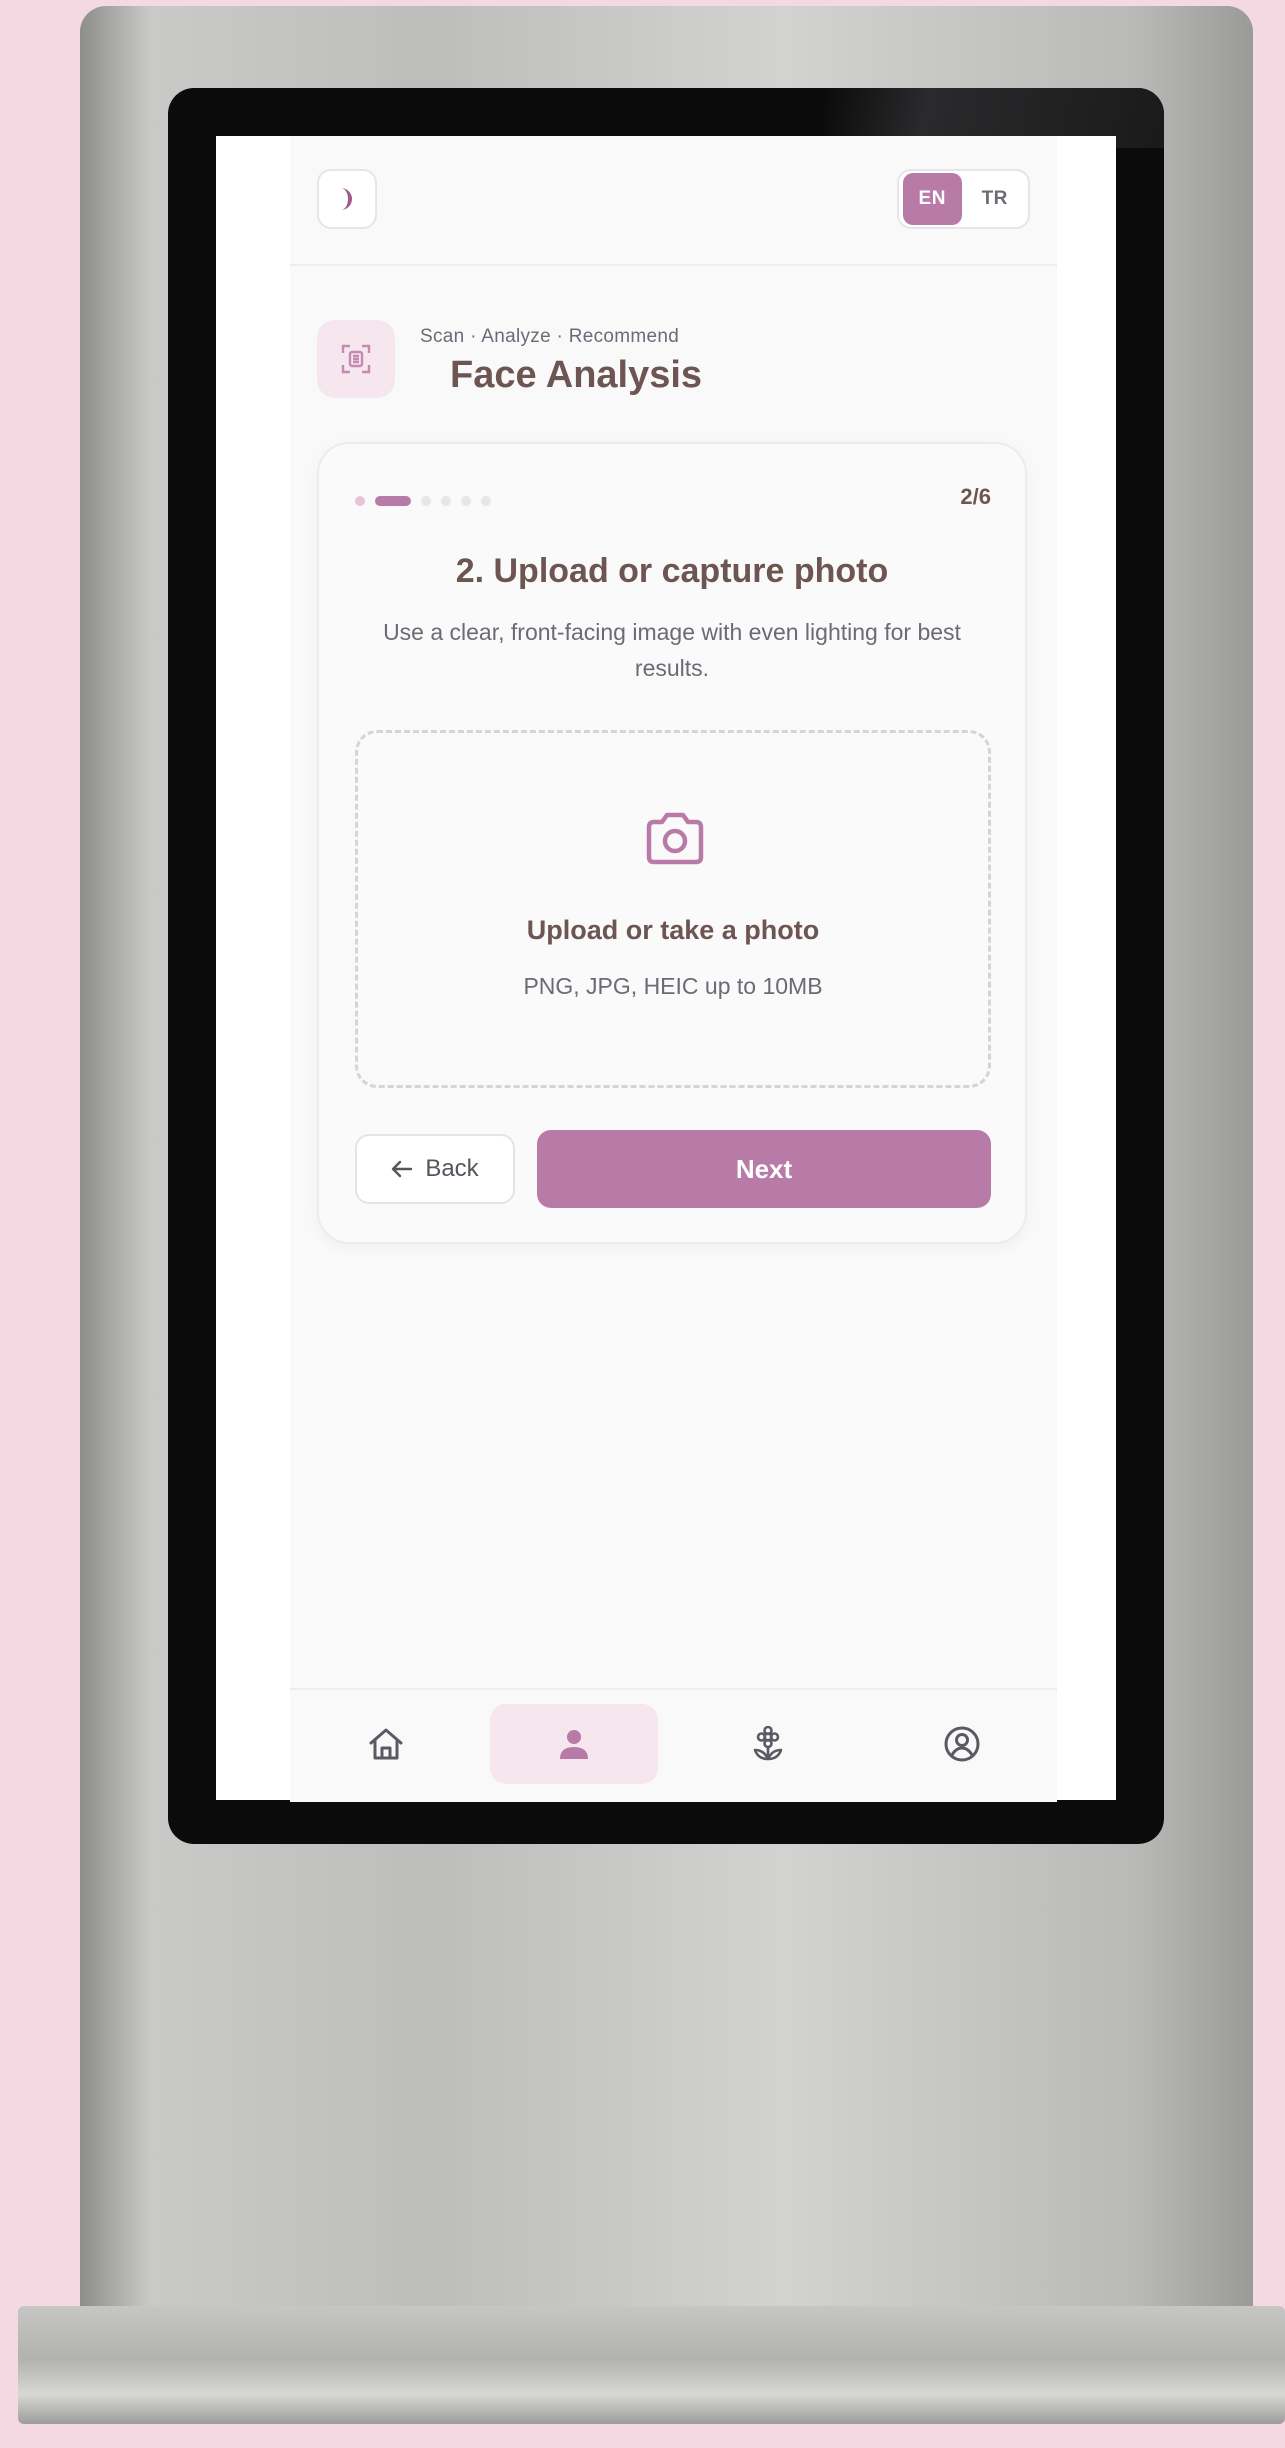  I want to click on user-icon, so click(574, 1744).